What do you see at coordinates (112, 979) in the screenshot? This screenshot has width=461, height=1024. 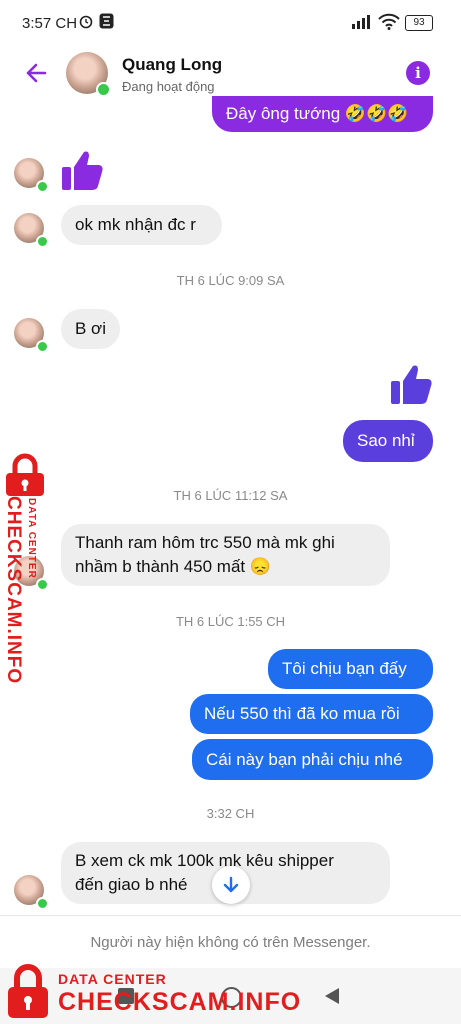 I see `watermark-bottom-label: DATA CENTER` at bounding box center [112, 979].